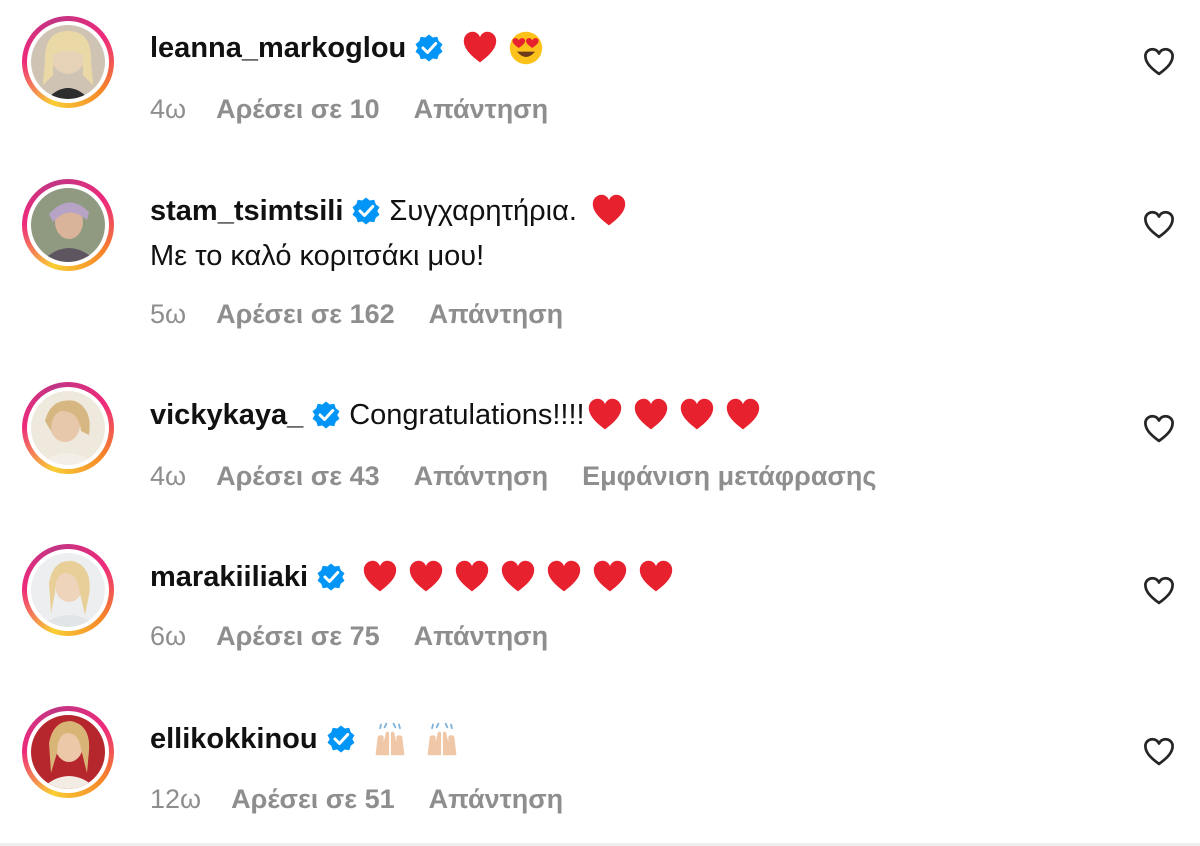  Describe the element at coordinates (313, 799) in the screenshot. I see `likes-count-link: Αρέσει σε 51` at that location.